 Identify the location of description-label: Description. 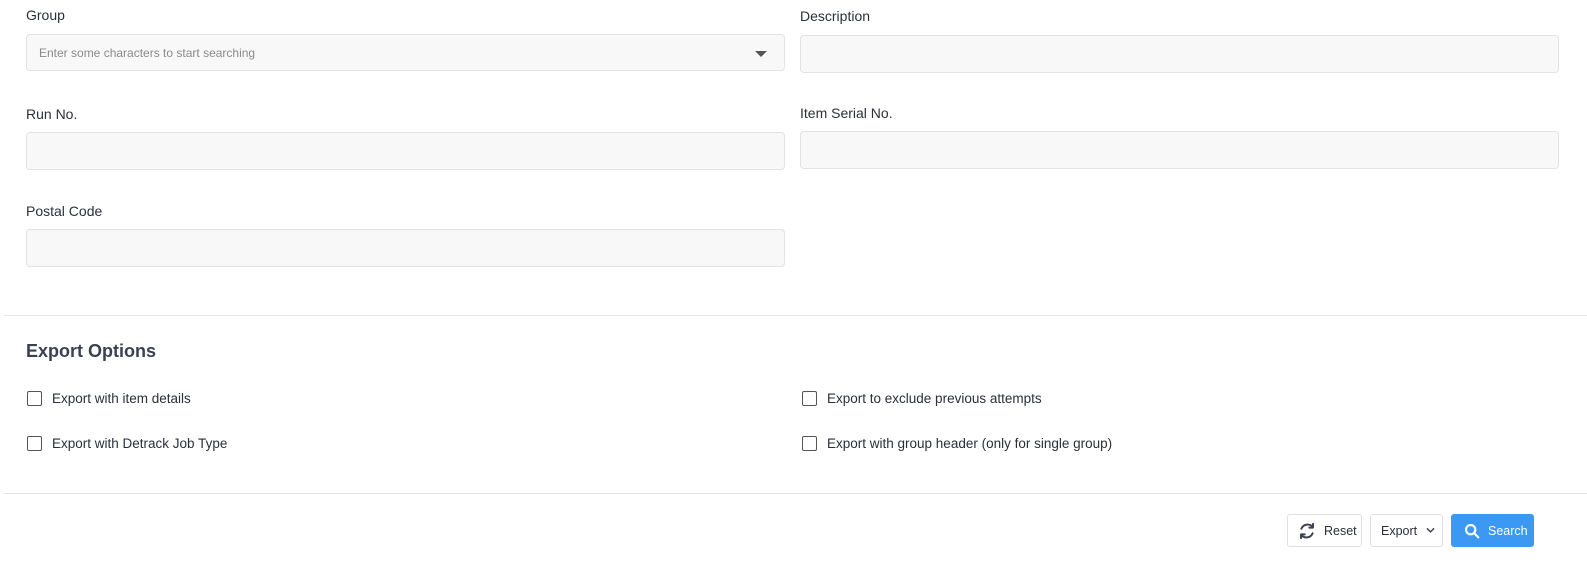
(835, 16).